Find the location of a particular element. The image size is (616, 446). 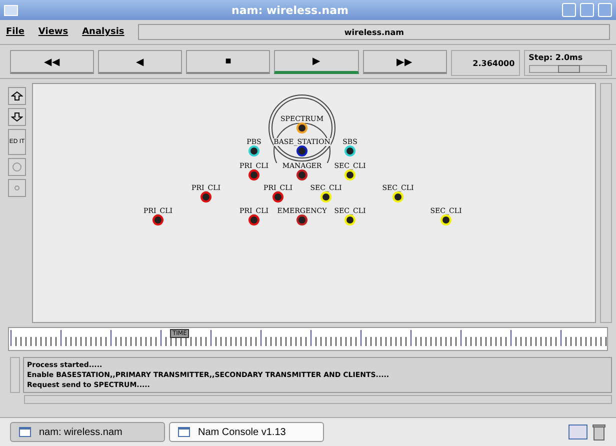

dot-tool-button is located at coordinates (17, 188).